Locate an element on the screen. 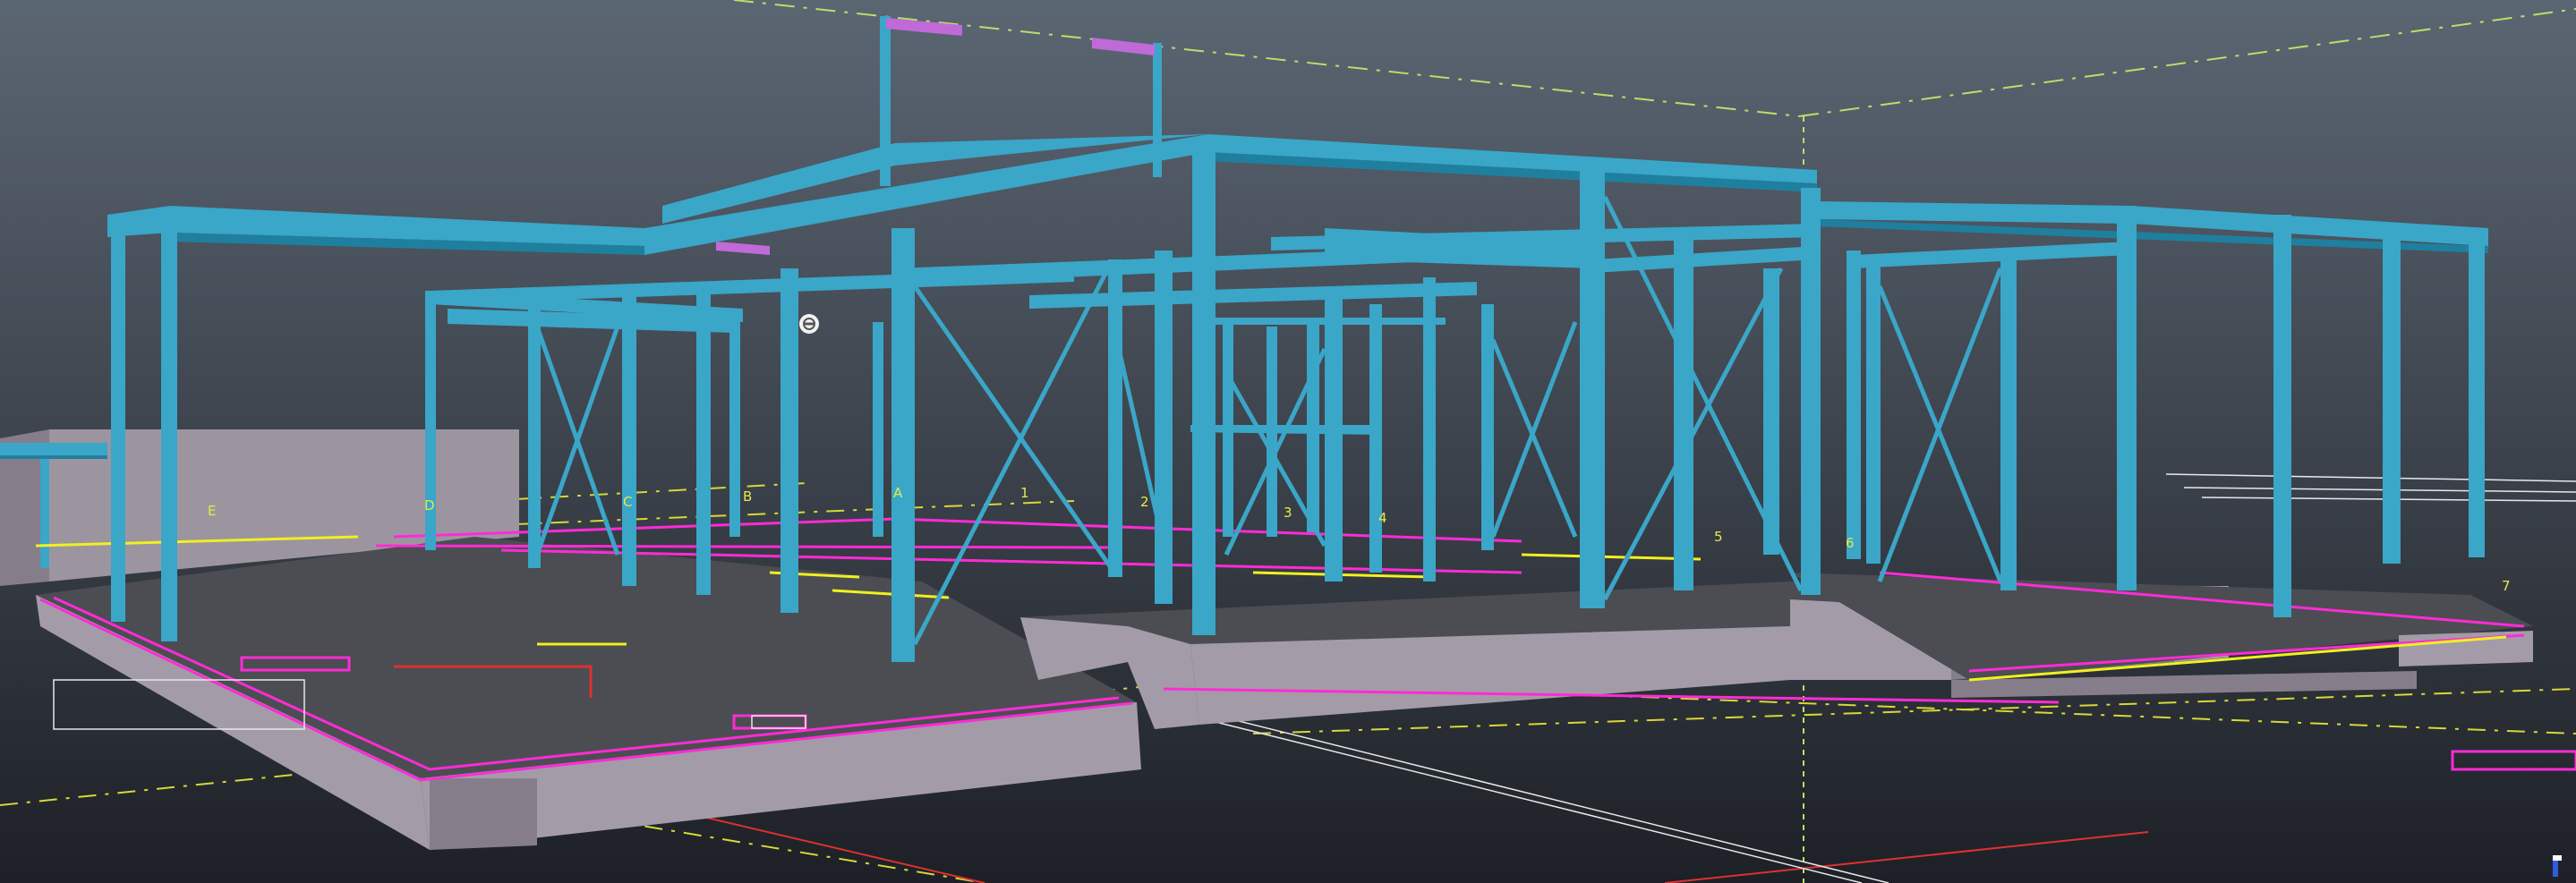 The width and height of the screenshot is (2576, 883). orbit-target-icon is located at coordinates (809, 324).